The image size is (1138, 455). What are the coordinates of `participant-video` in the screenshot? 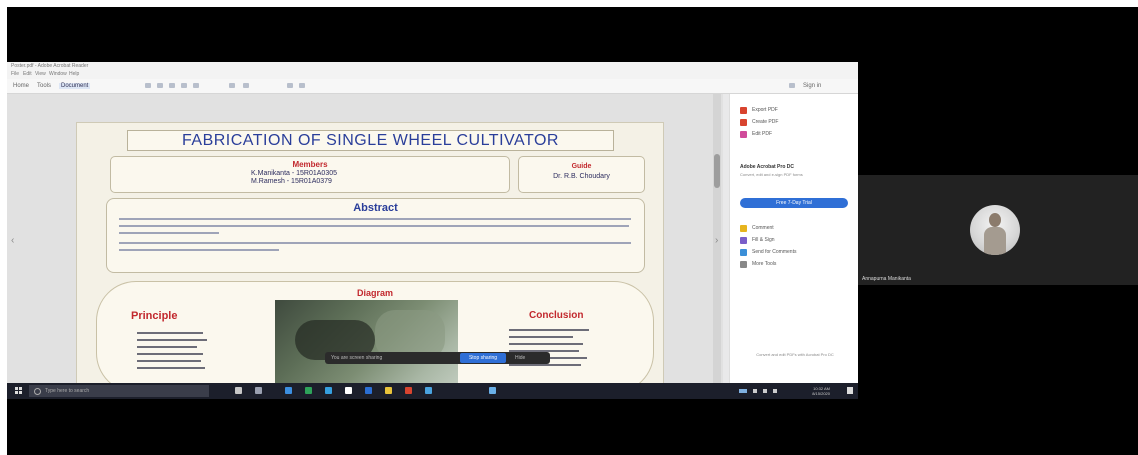 It's located at (995, 230).